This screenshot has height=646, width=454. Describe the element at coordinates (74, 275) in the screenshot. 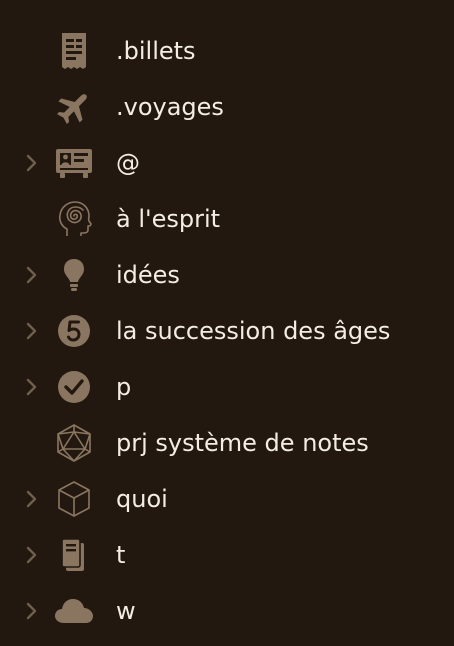

I see `lightbulb-icon` at that location.